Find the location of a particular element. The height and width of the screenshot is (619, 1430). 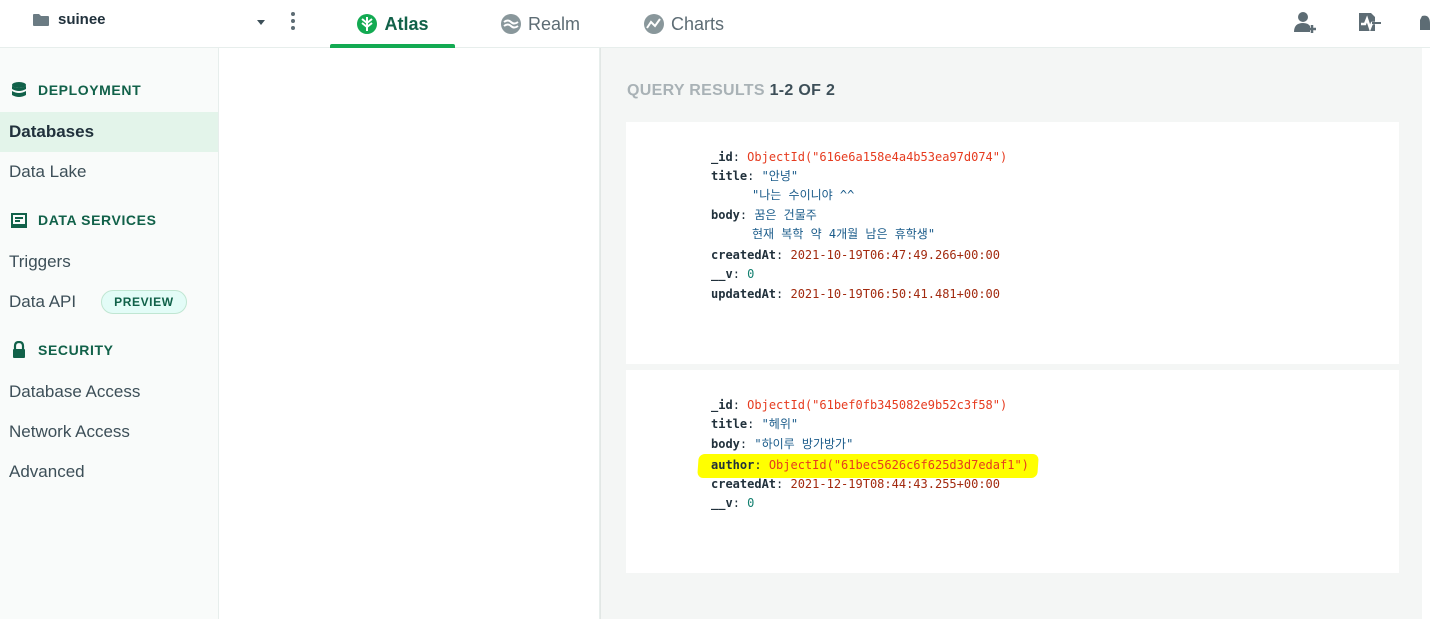

project-selector: suinee is located at coordinates (69, 19).